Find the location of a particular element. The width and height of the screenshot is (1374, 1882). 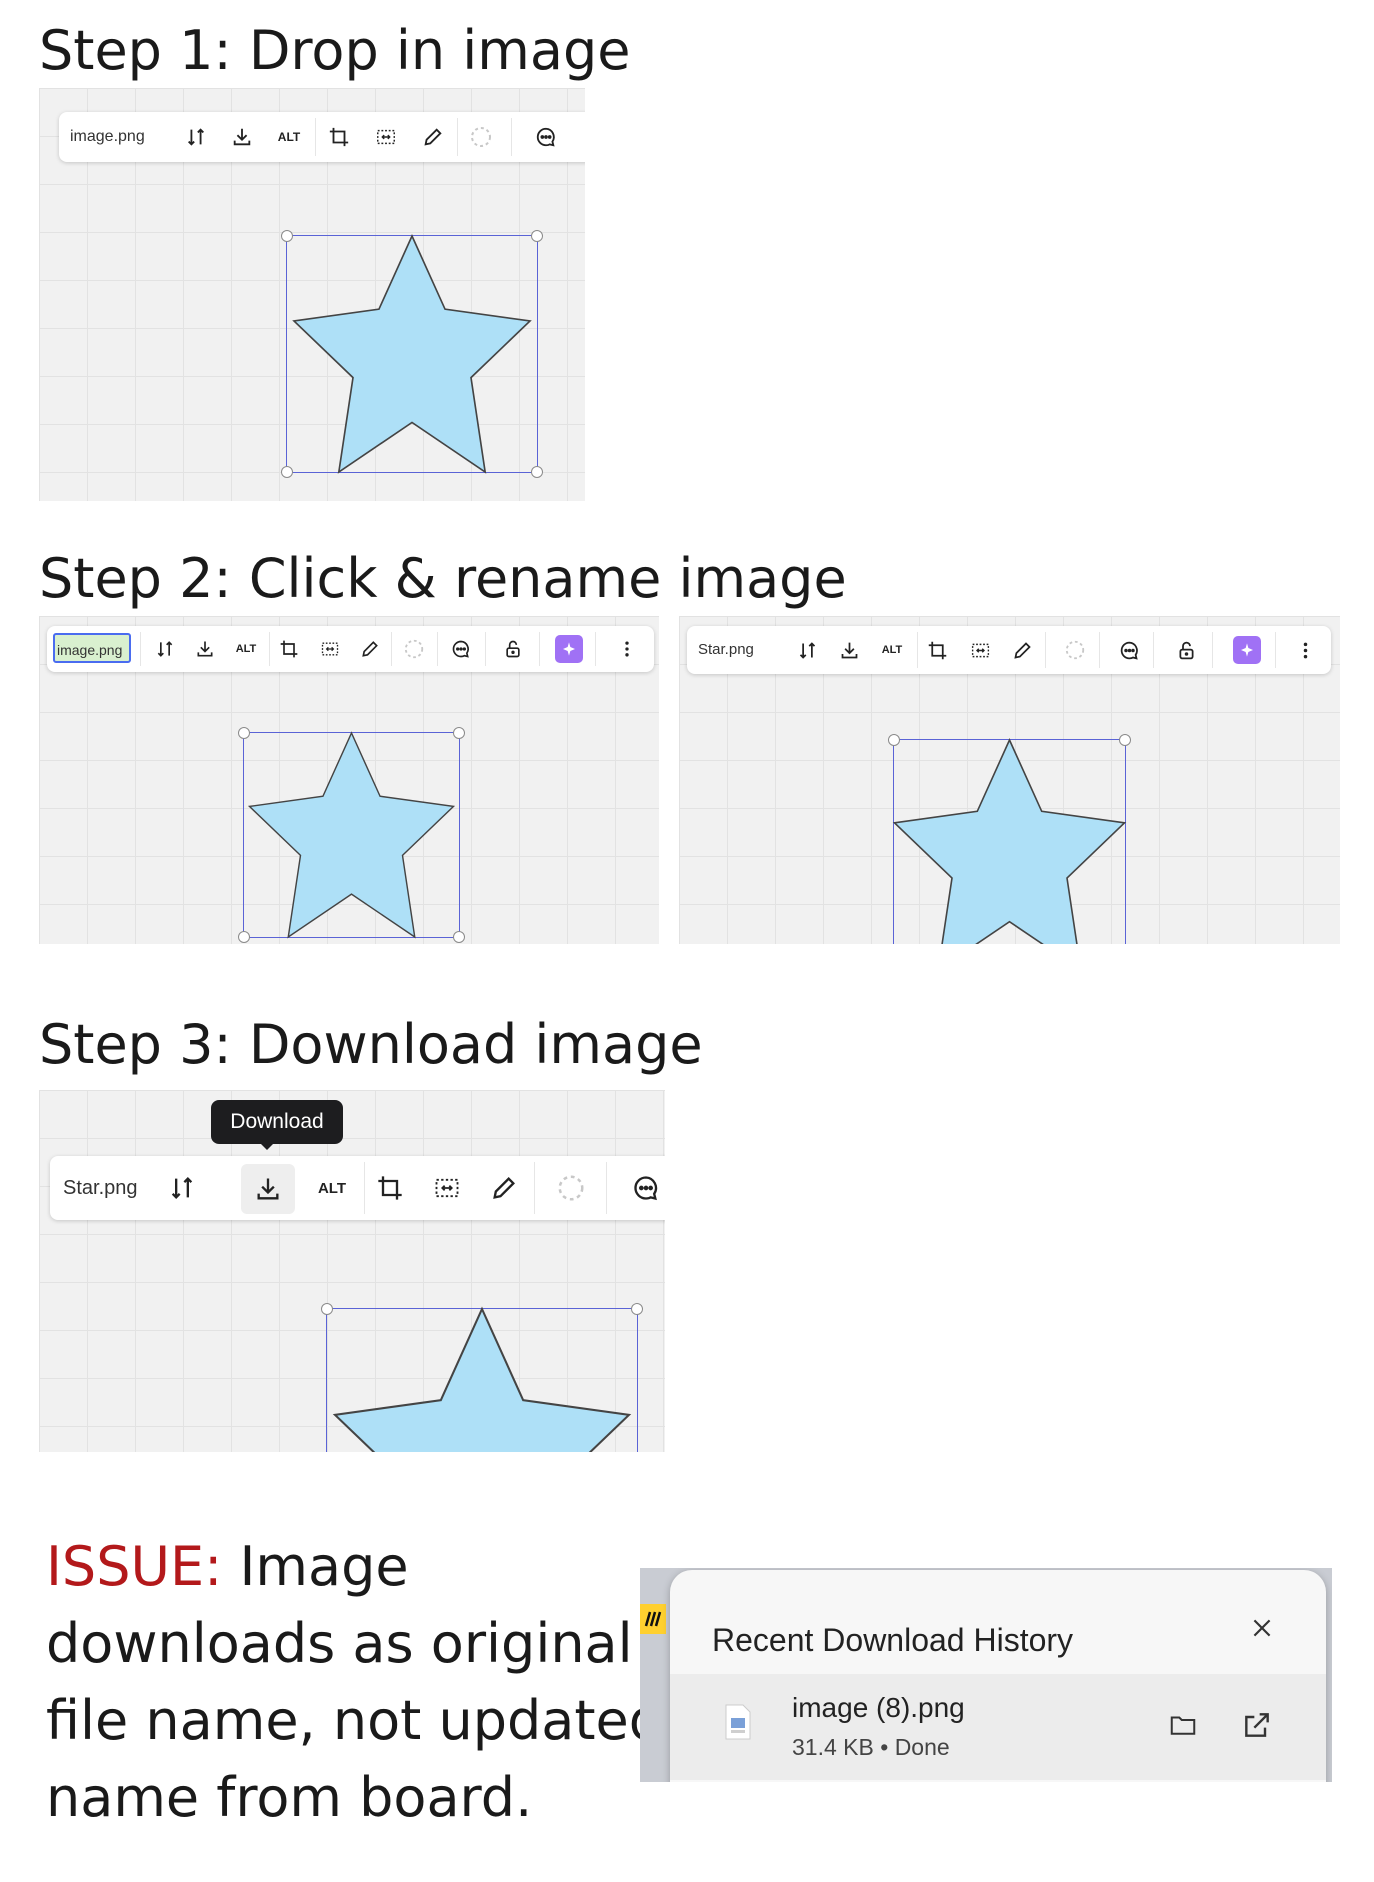

step2-heading: Step 2: Click & rename image is located at coordinates (443, 578).